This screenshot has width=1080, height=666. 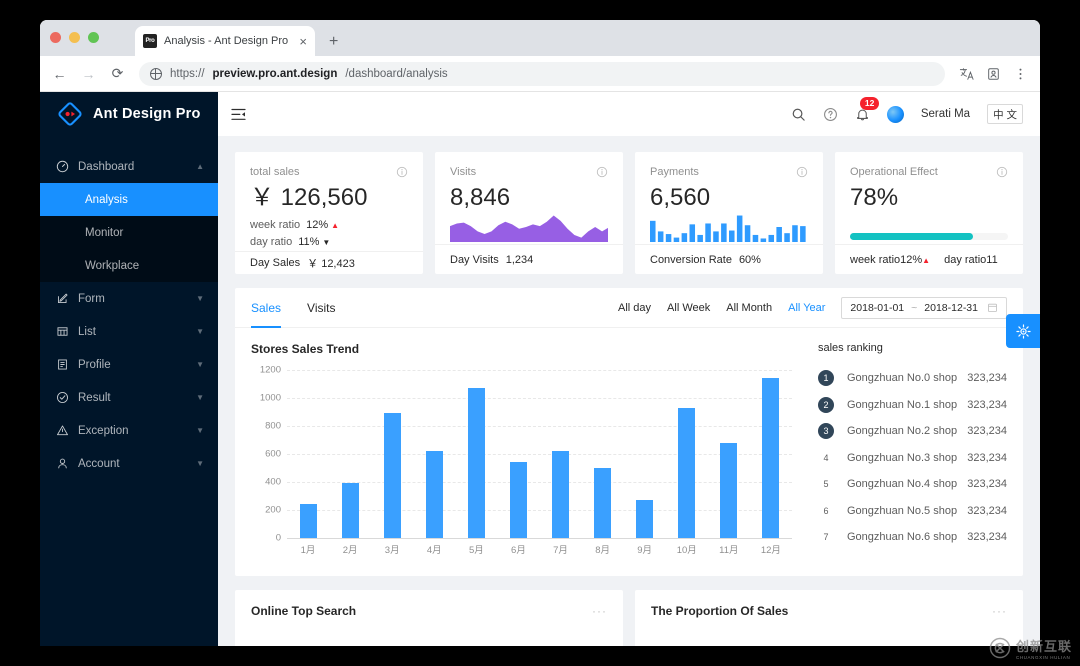 I want to click on sidebar-item-profile: Profile ▼, so click(x=129, y=364).